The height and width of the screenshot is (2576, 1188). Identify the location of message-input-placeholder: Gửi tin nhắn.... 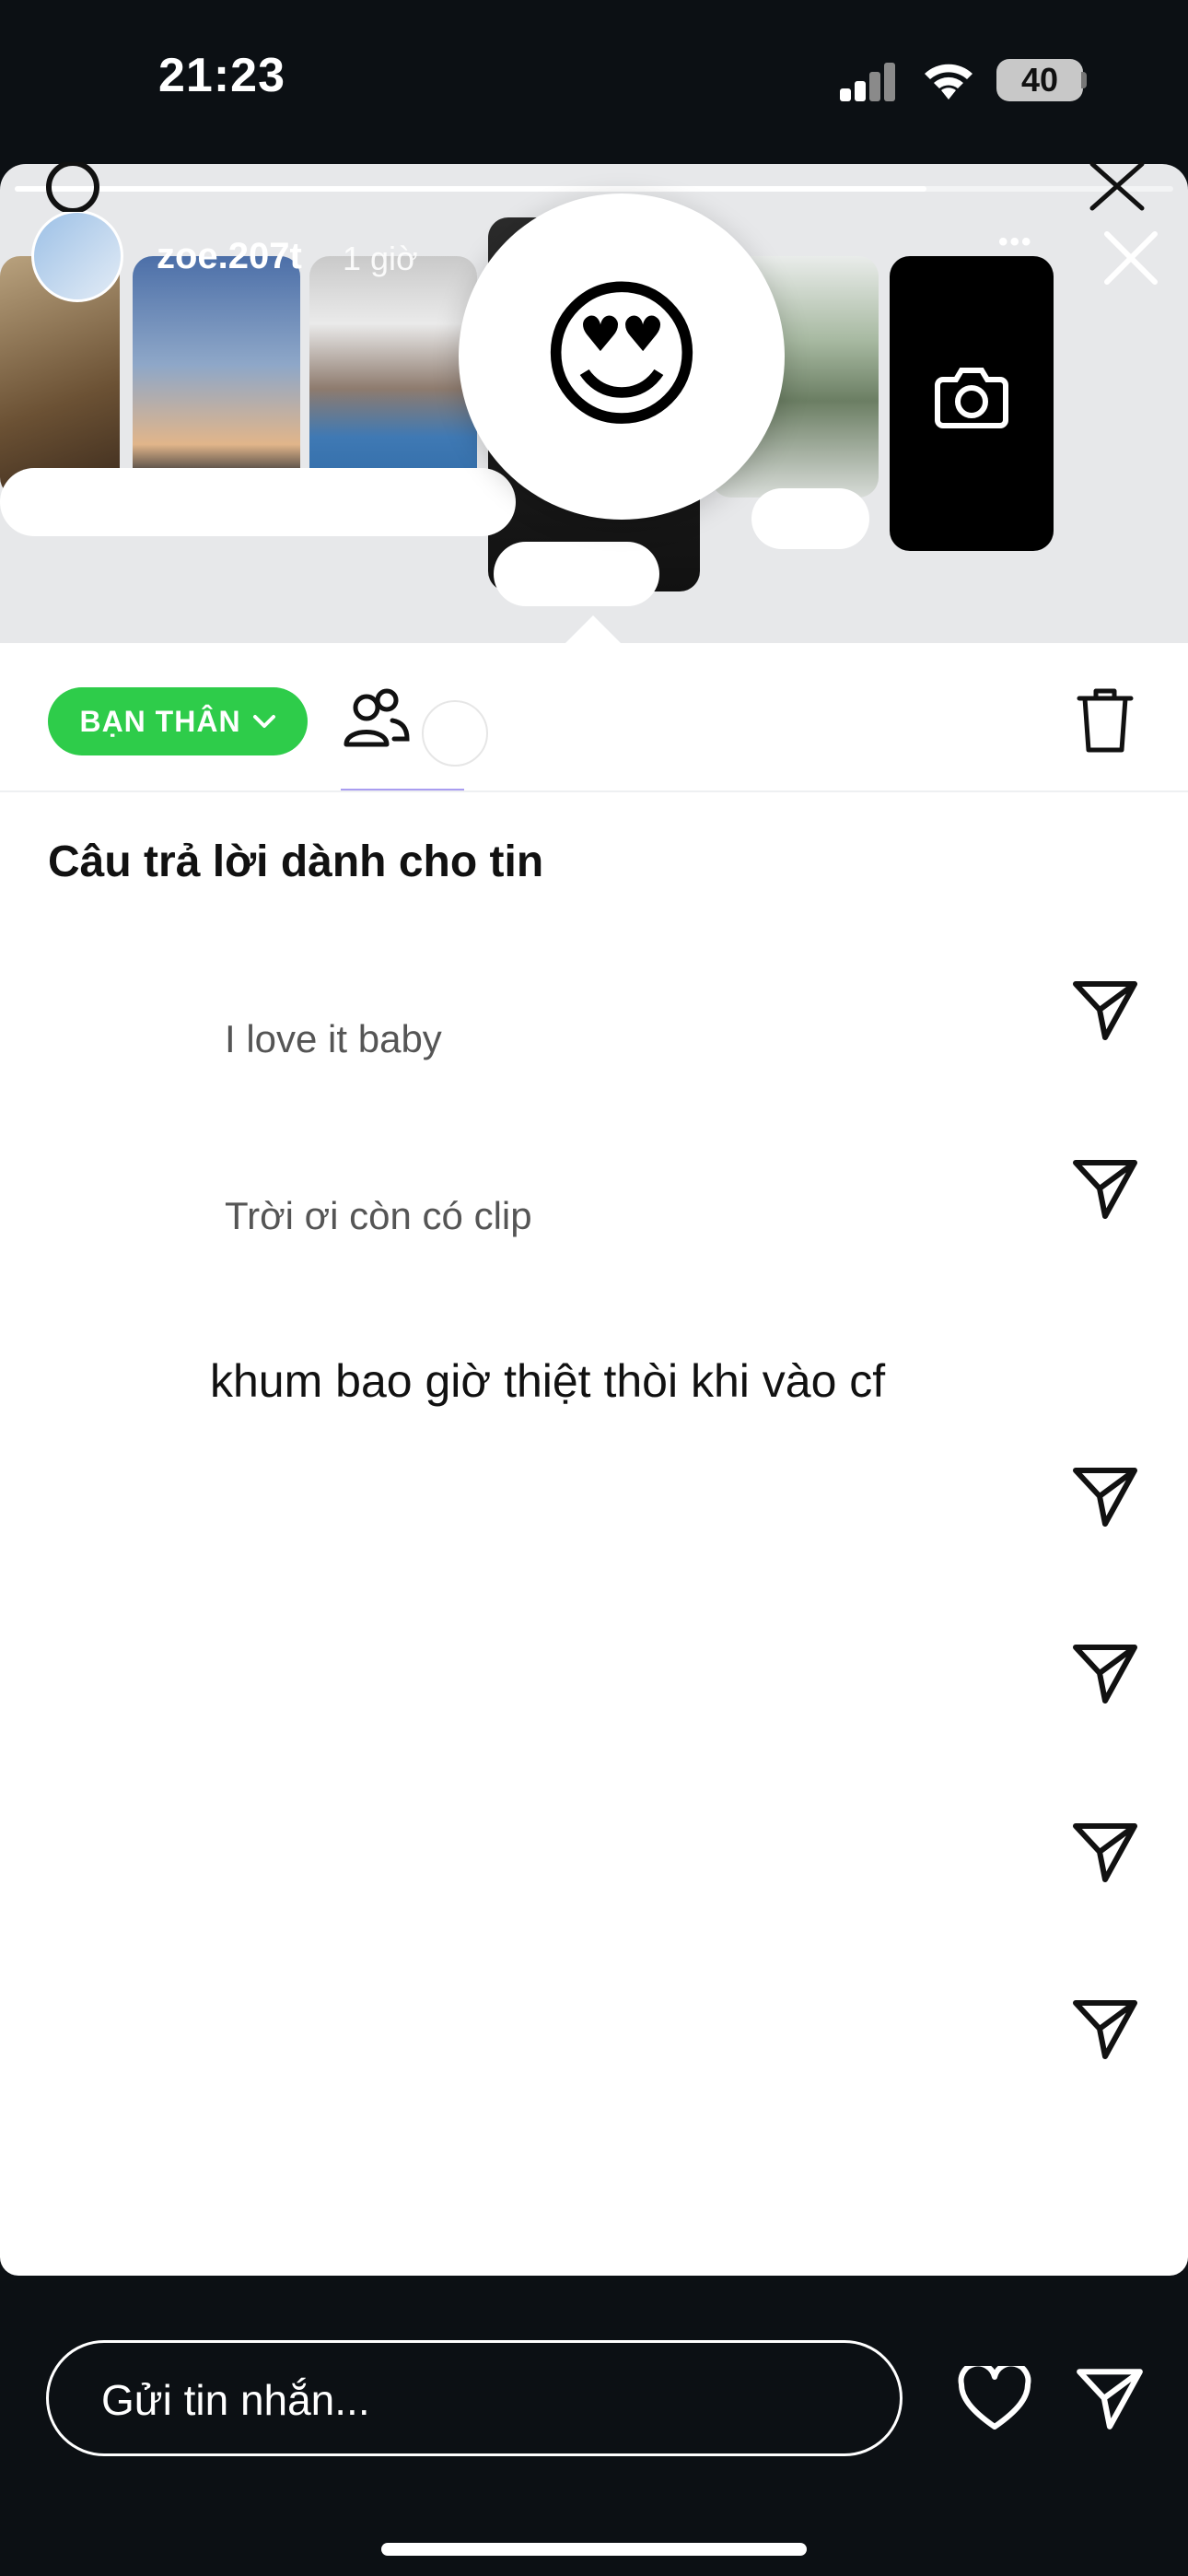
(235, 2400).